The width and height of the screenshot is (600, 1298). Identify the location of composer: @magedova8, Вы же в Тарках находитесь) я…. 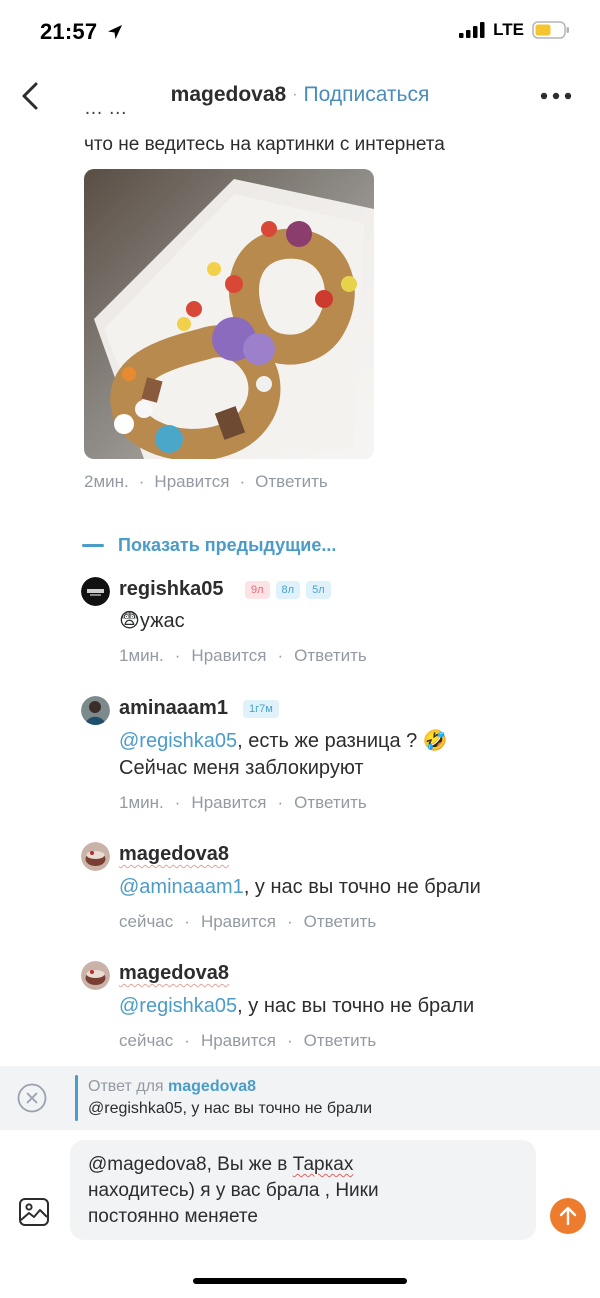
(300, 1214).